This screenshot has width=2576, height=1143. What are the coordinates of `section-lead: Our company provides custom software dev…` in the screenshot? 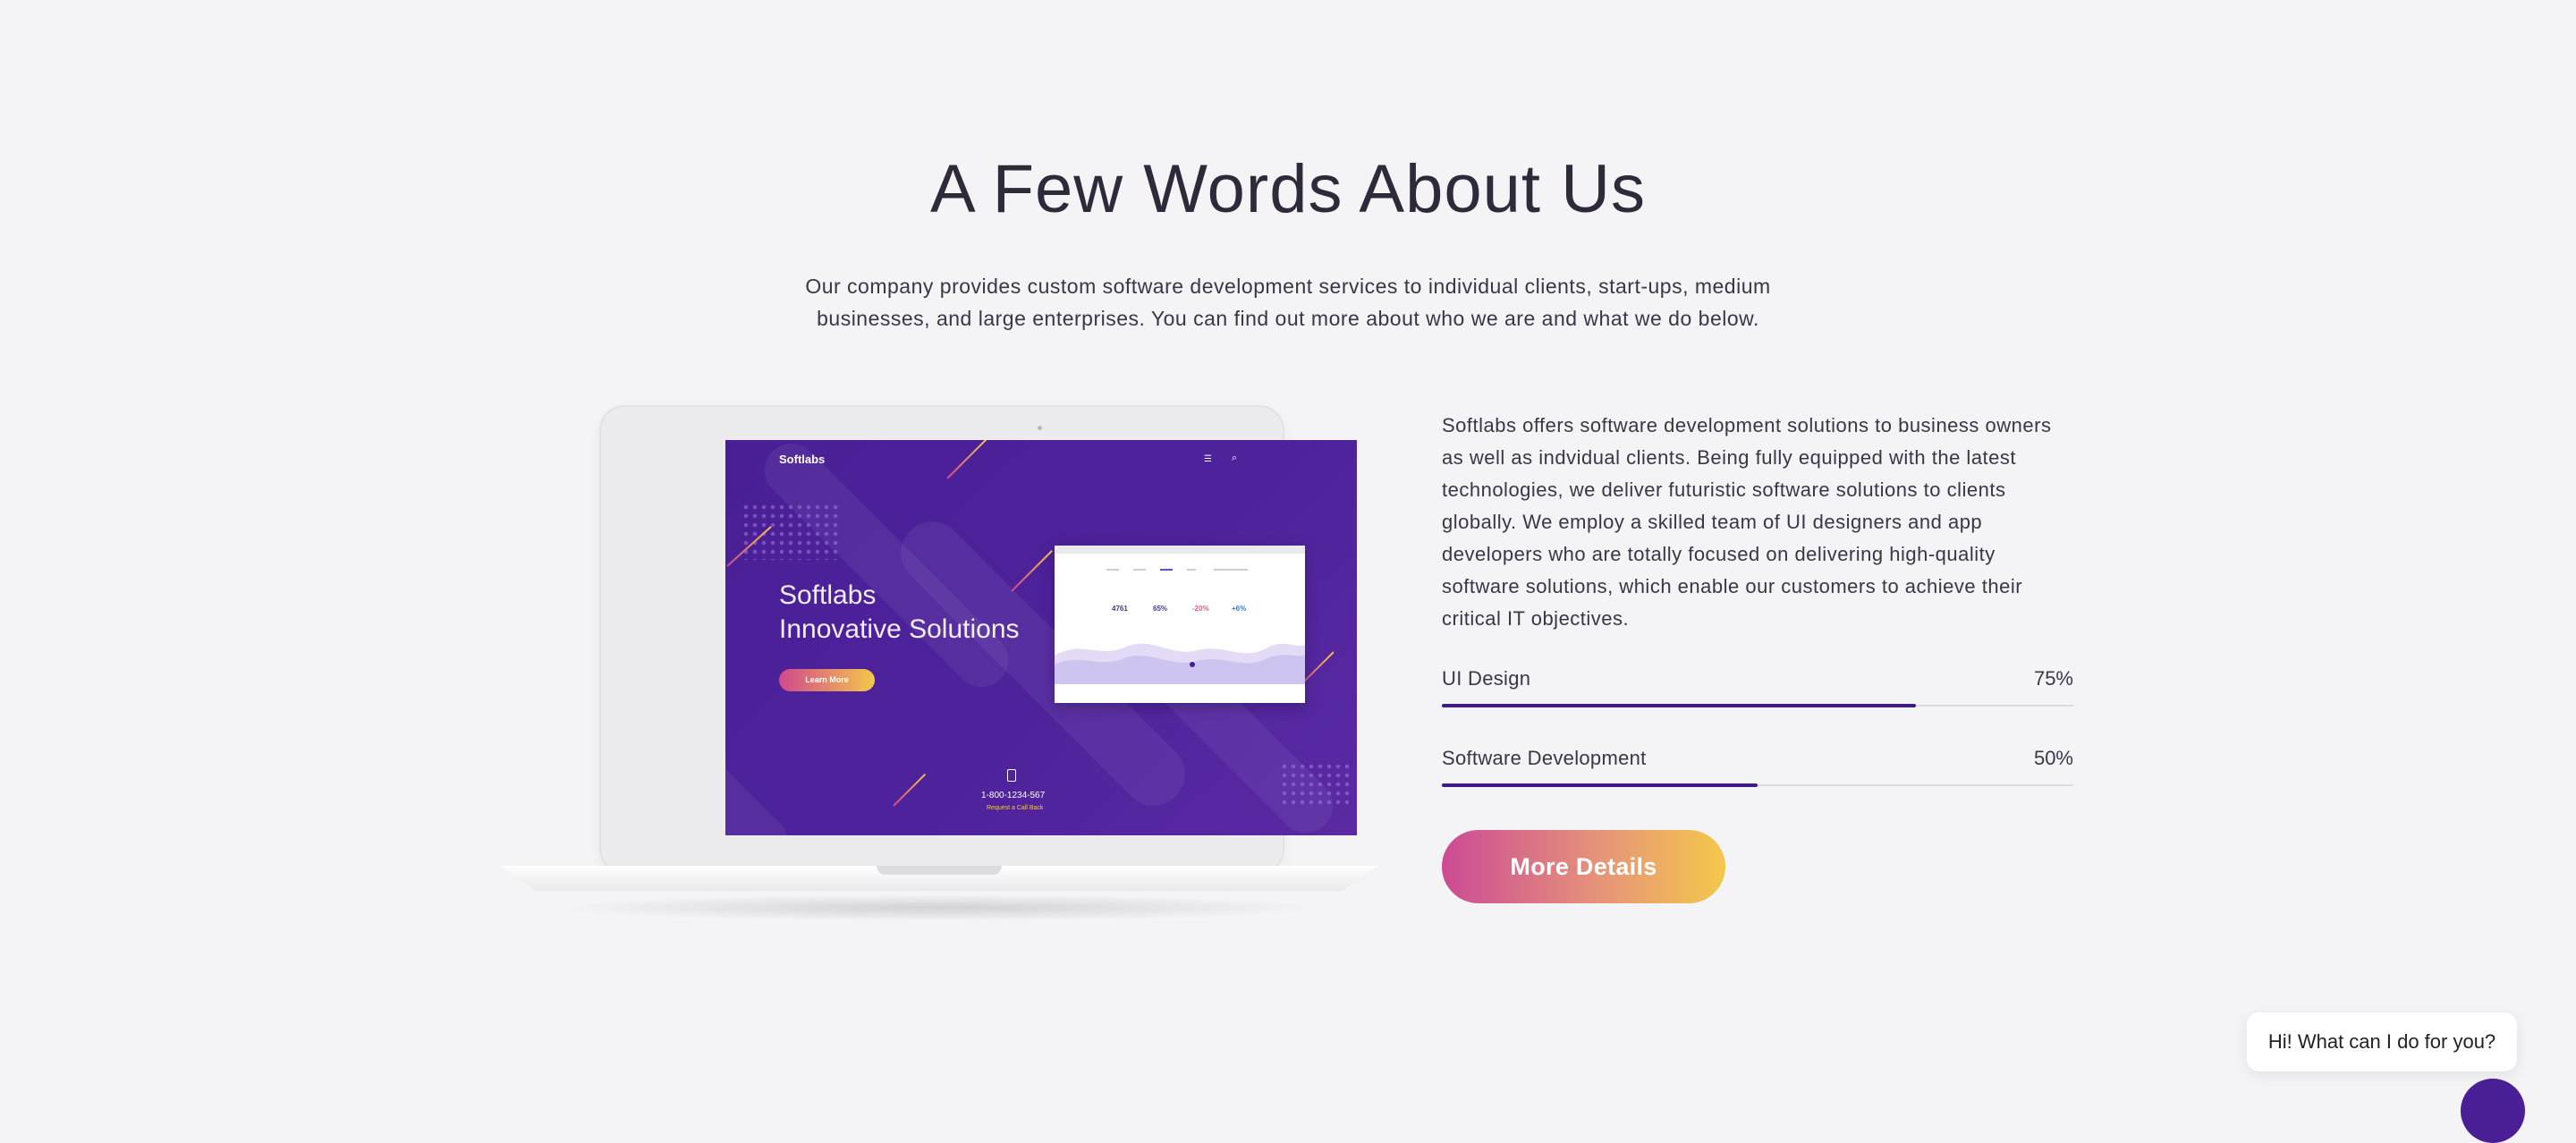 It's located at (1288, 302).